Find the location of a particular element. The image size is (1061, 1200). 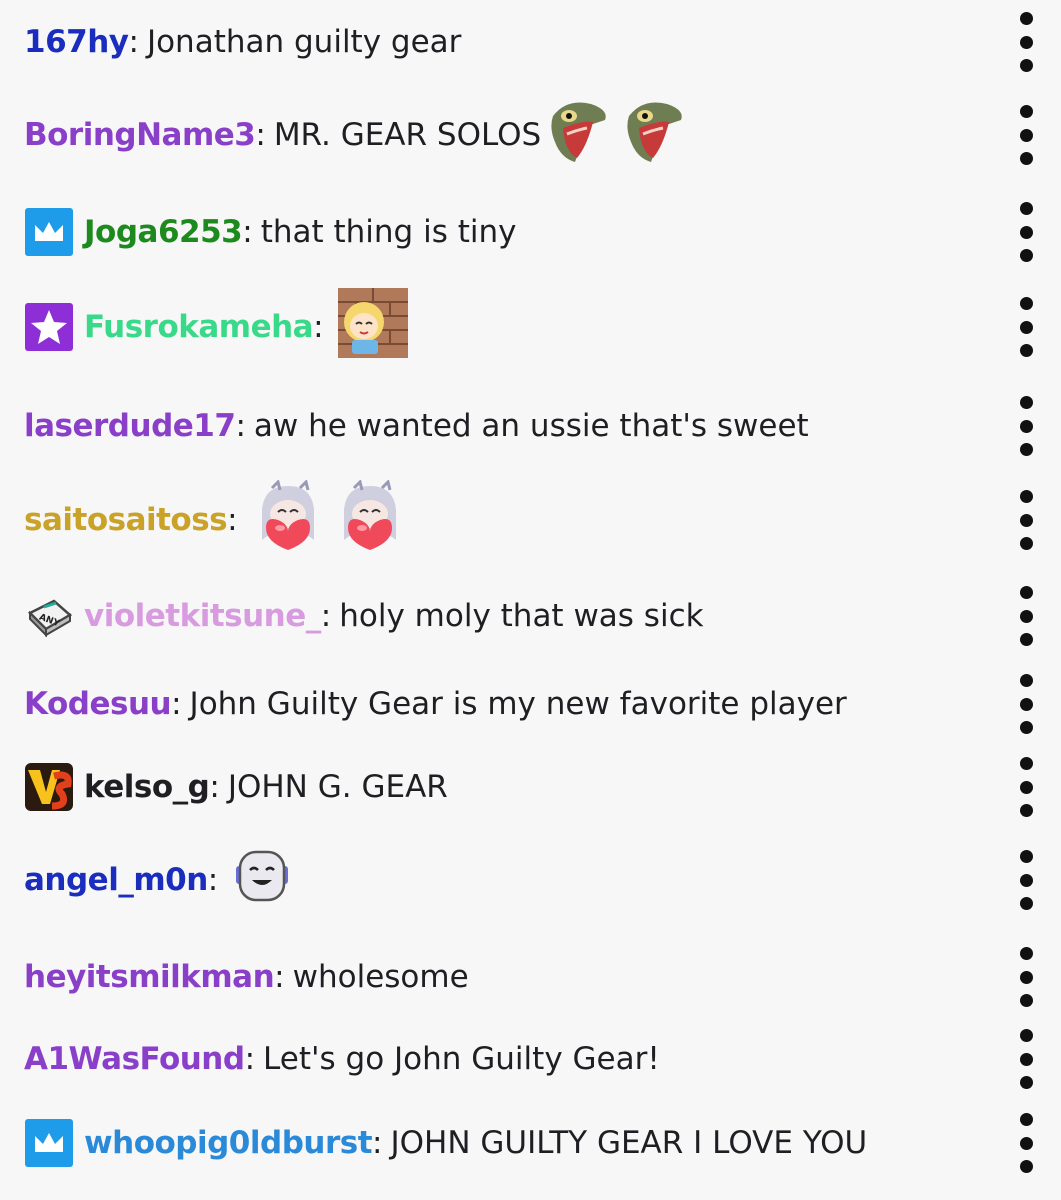

chat-username: Kodesuu is located at coordinates (98, 704).